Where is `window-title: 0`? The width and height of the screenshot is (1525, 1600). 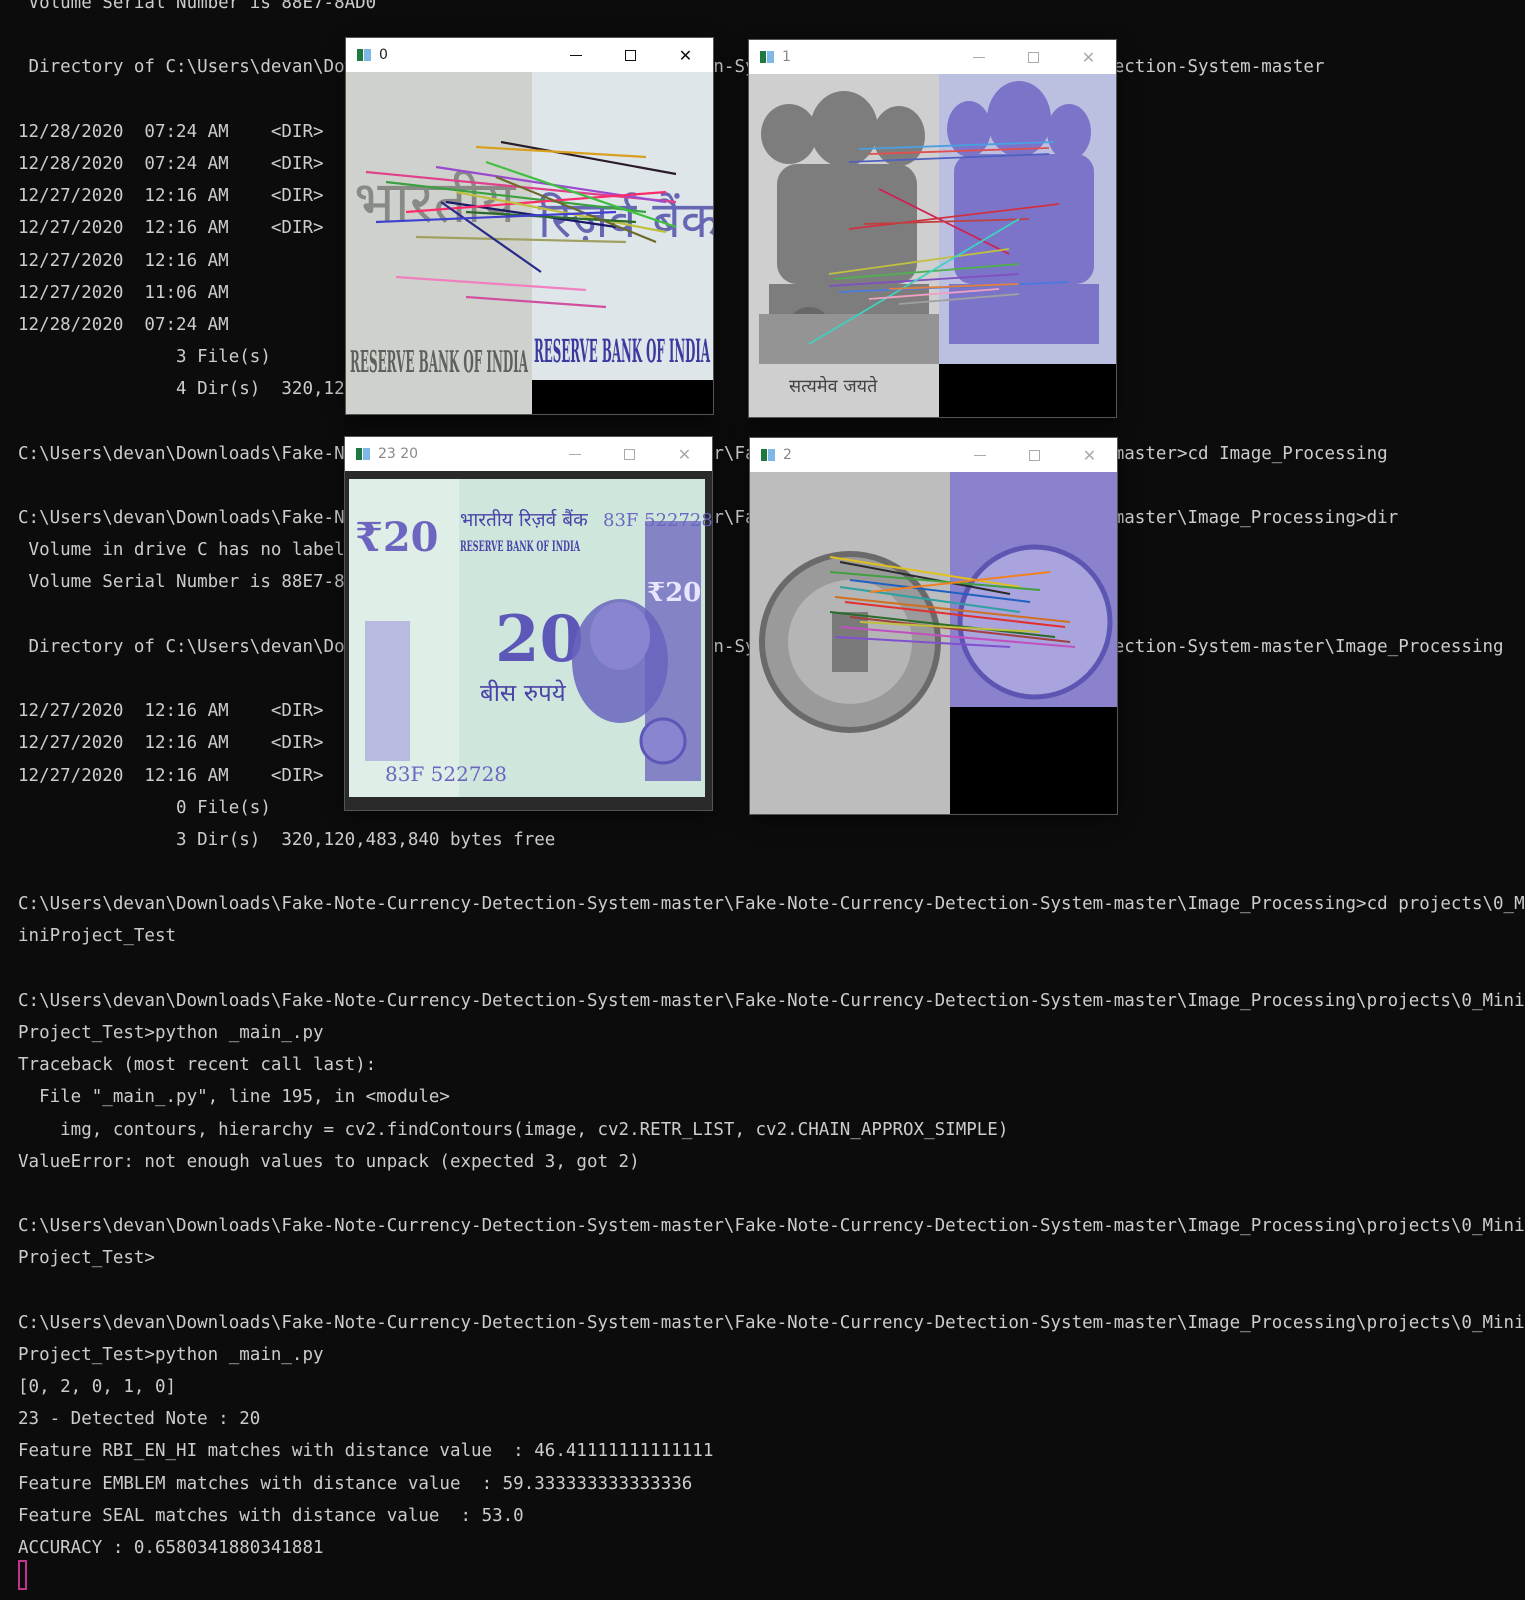 window-title: 0 is located at coordinates (383, 55).